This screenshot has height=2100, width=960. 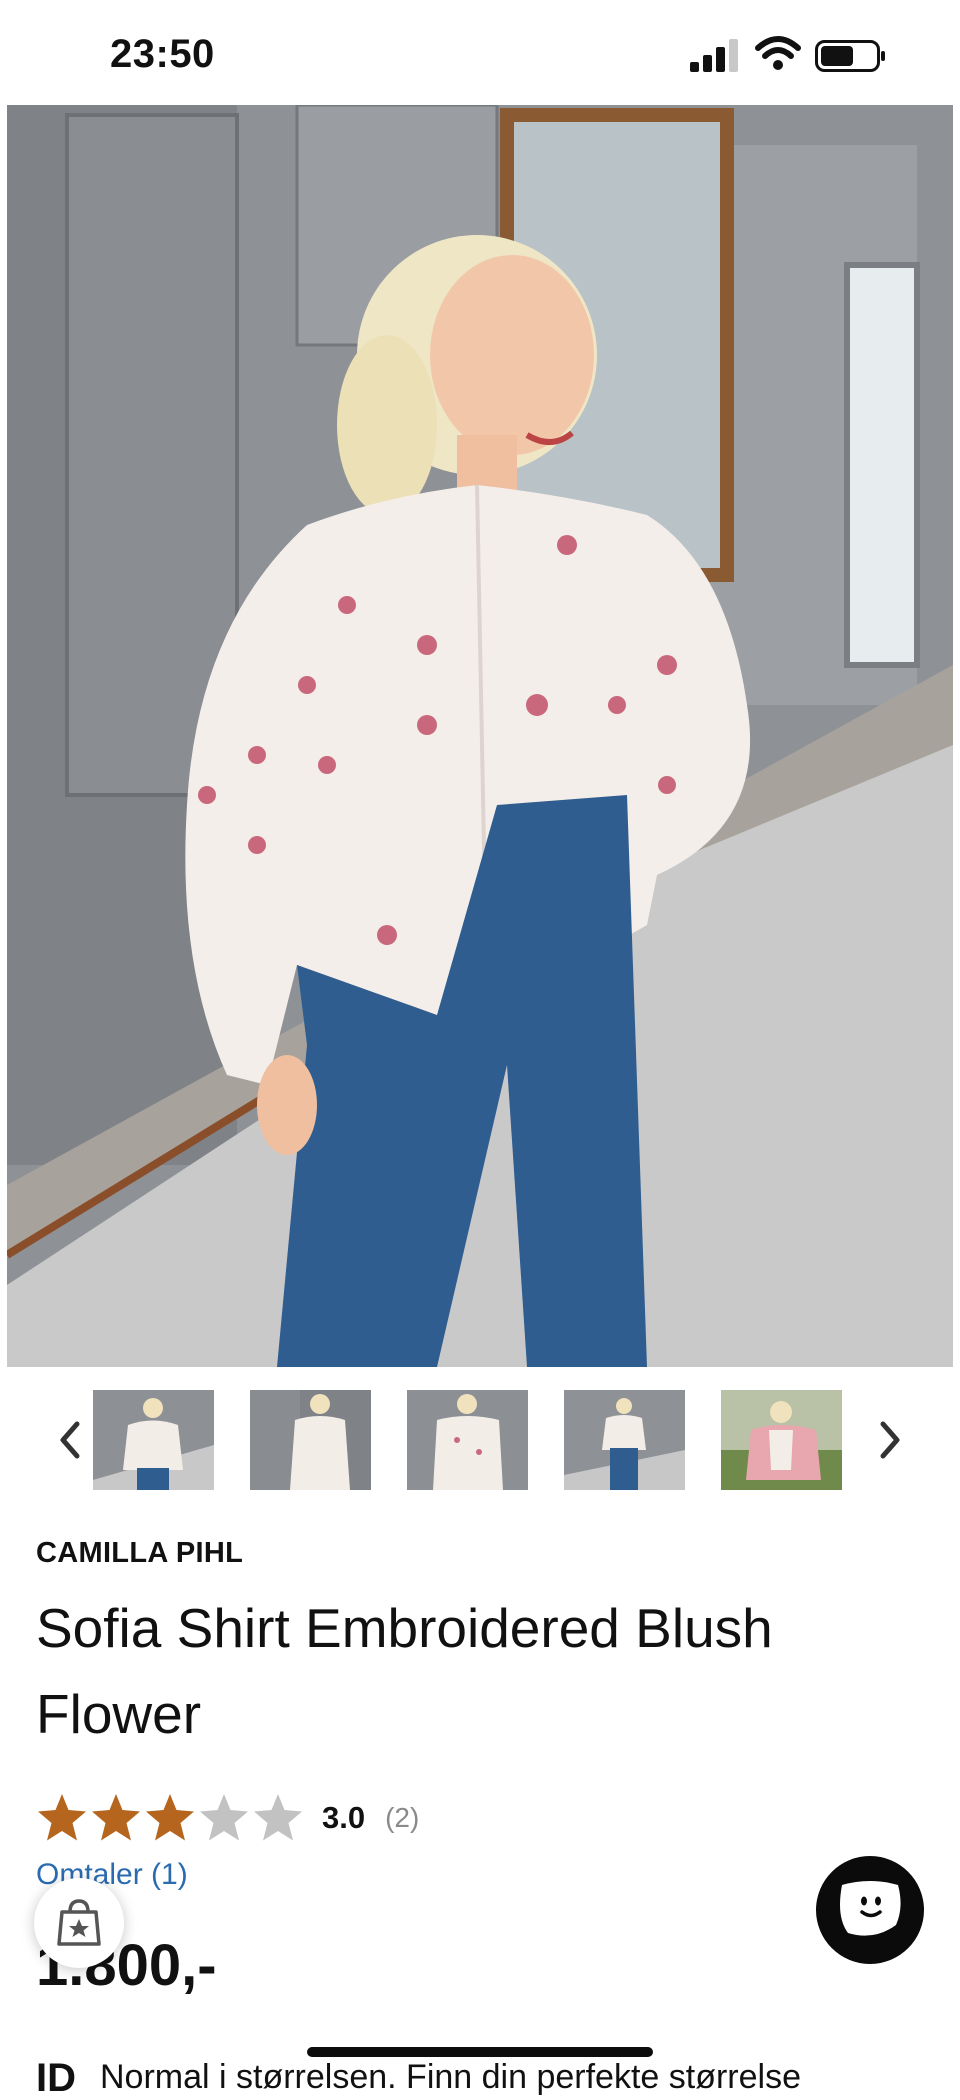 What do you see at coordinates (480, 2052) in the screenshot?
I see `home-indicator` at bounding box center [480, 2052].